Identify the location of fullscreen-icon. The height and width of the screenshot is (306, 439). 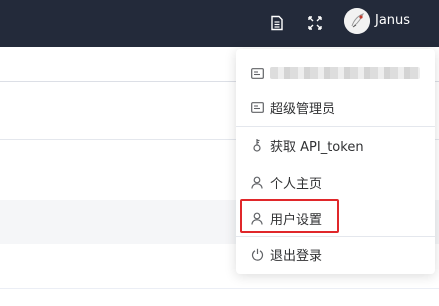
(315, 23).